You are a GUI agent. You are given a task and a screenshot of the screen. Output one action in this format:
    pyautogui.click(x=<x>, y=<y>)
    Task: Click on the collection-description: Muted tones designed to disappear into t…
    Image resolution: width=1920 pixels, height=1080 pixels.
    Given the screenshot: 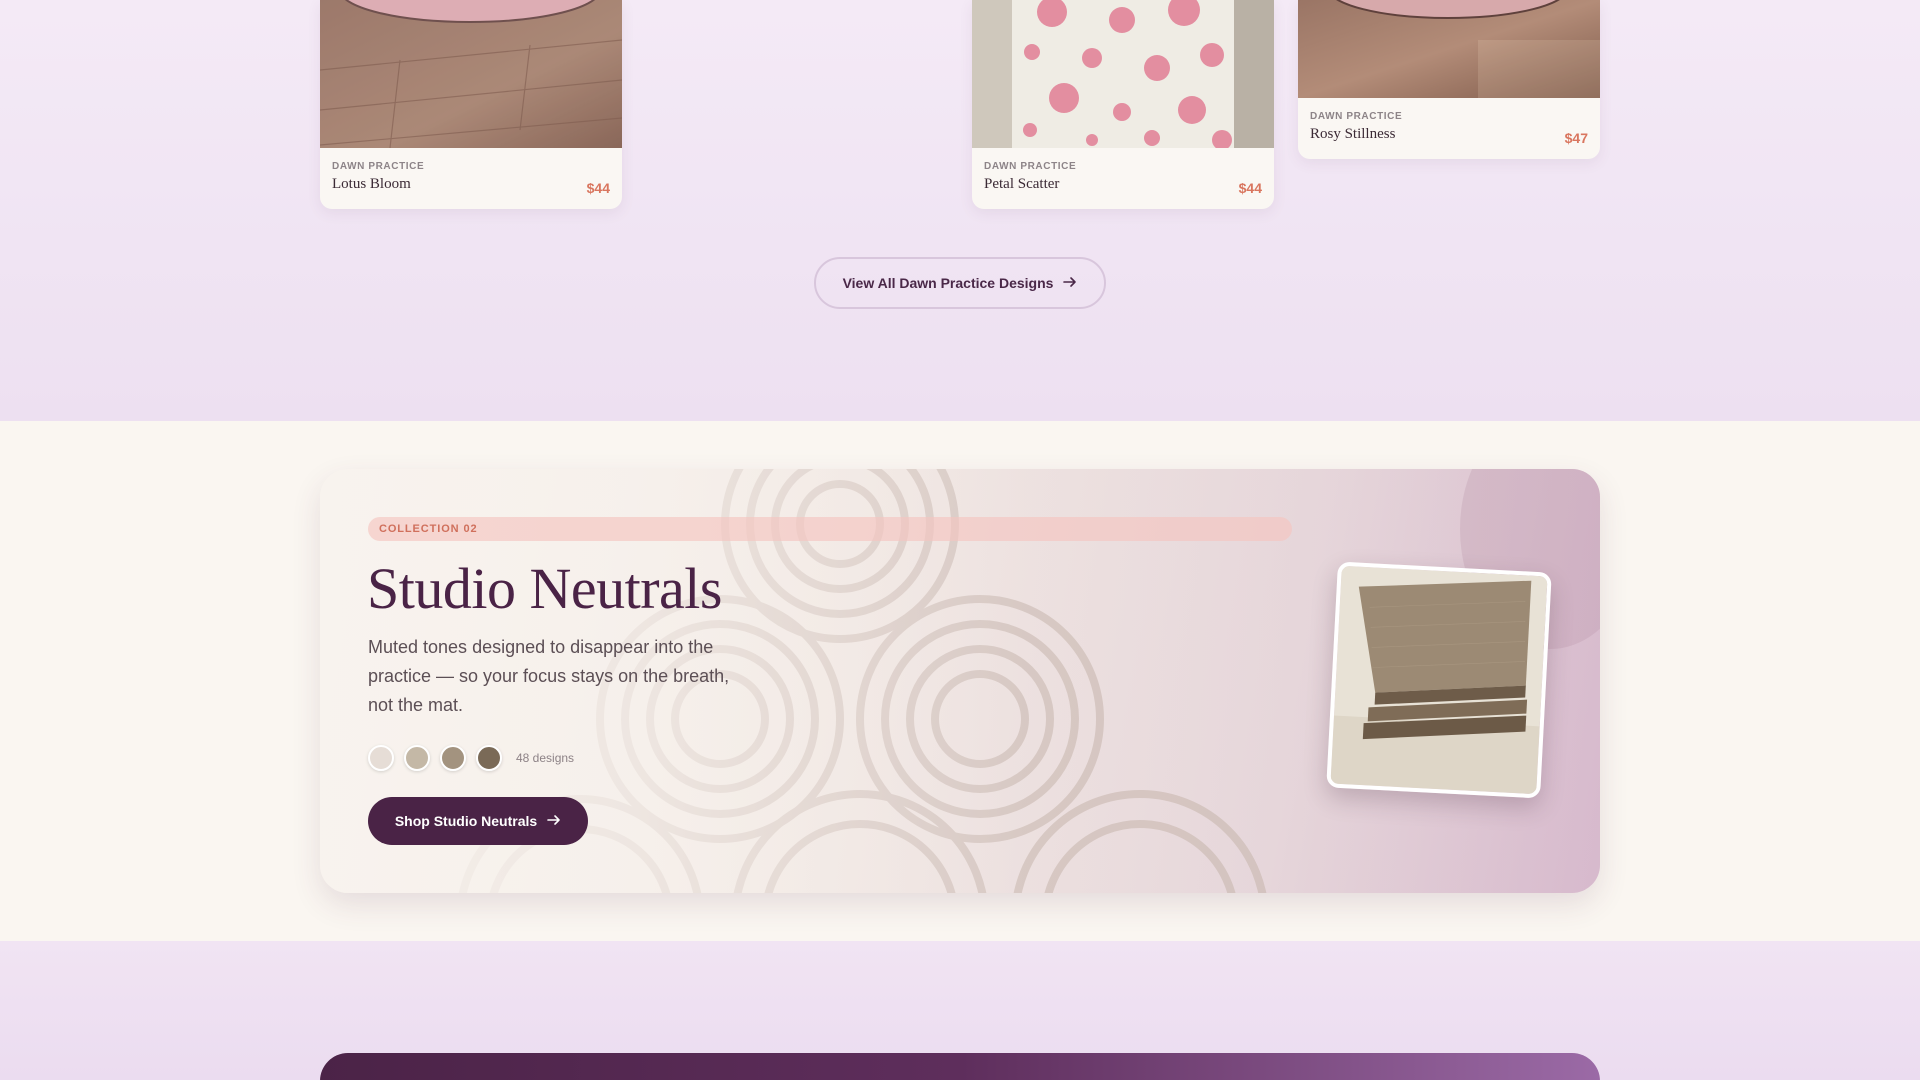 What is the action you would take?
    pyautogui.click(x=549, y=676)
    